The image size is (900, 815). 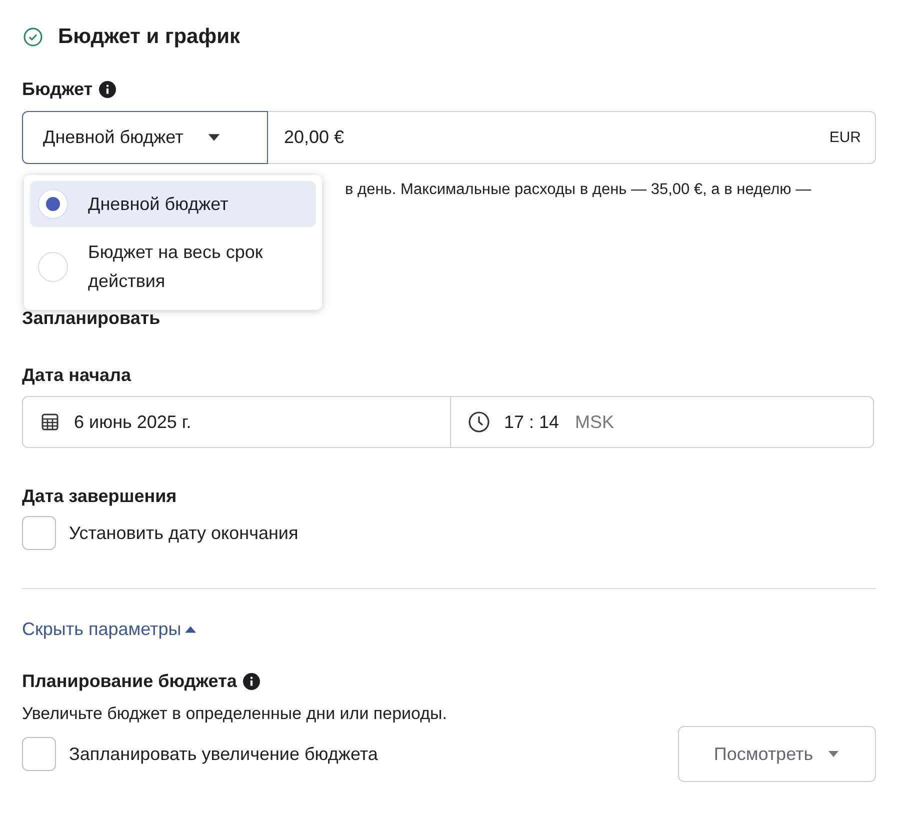 What do you see at coordinates (578, 189) in the screenshot?
I see `budget-hint: в день. Максимальные расходы в день — 35,00 €, а в неделю —` at bounding box center [578, 189].